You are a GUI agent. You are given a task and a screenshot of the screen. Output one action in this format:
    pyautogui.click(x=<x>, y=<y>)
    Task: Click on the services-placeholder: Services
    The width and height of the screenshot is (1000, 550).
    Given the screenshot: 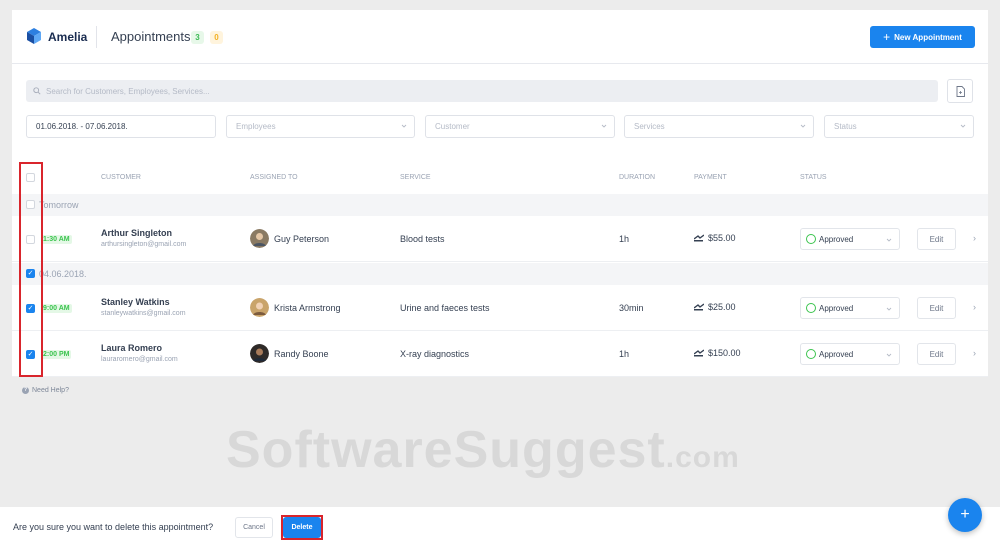 What is the action you would take?
    pyautogui.click(x=649, y=126)
    